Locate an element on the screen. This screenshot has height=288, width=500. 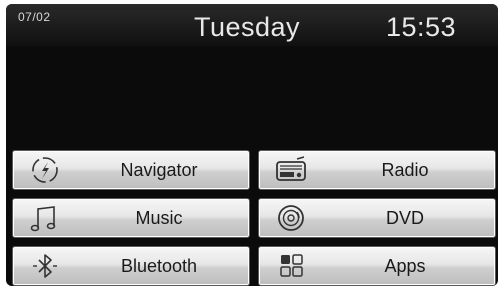
status-bar: 07/02 Tuesday 15:53 is located at coordinates (252, 25).